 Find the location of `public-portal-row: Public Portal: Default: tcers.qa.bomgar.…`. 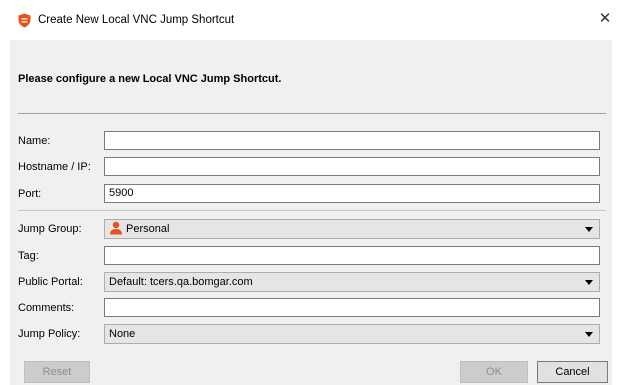

public-portal-row: Public Portal: Default: tcers.qa.bomgar.… is located at coordinates (312, 282).